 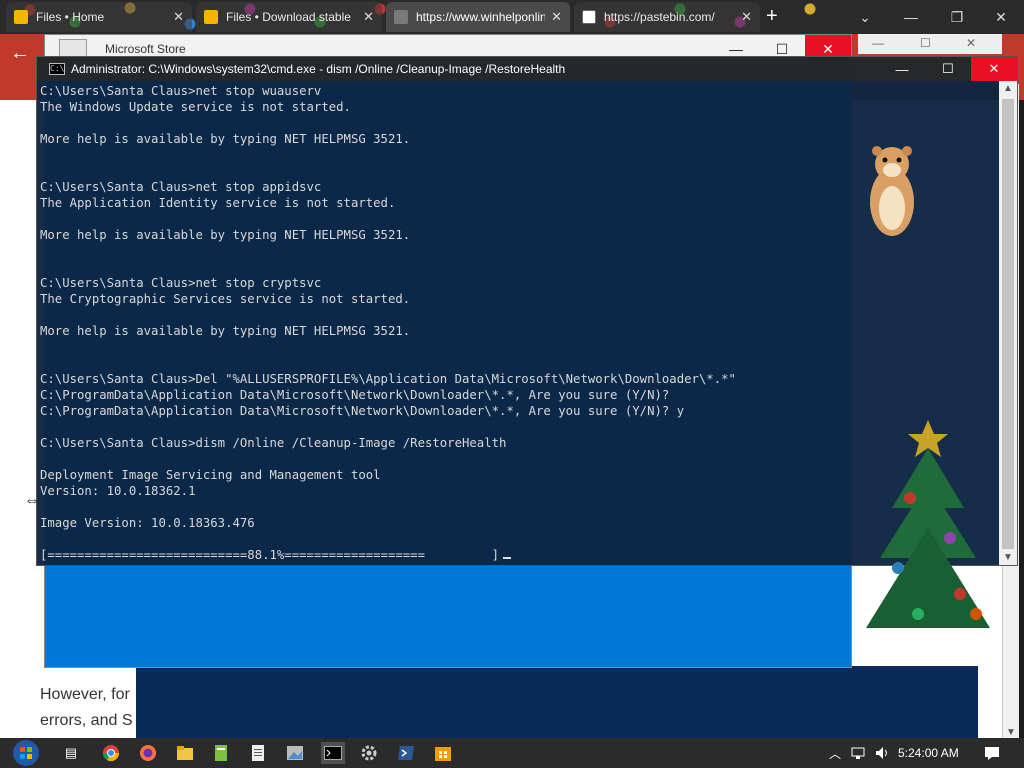 I want to click on tab-title: https://www.winhelponline, so click(x=481, y=17).